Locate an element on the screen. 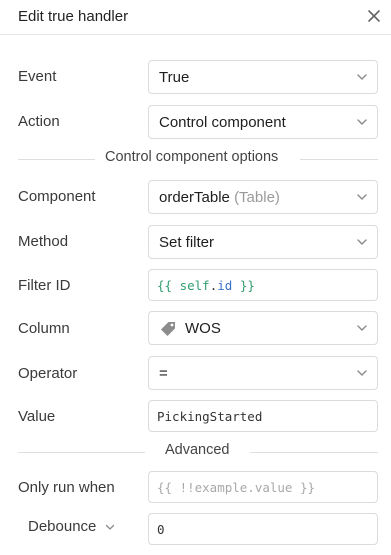 The width and height of the screenshot is (391, 555). event-select: True is located at coordinates (263, 77).